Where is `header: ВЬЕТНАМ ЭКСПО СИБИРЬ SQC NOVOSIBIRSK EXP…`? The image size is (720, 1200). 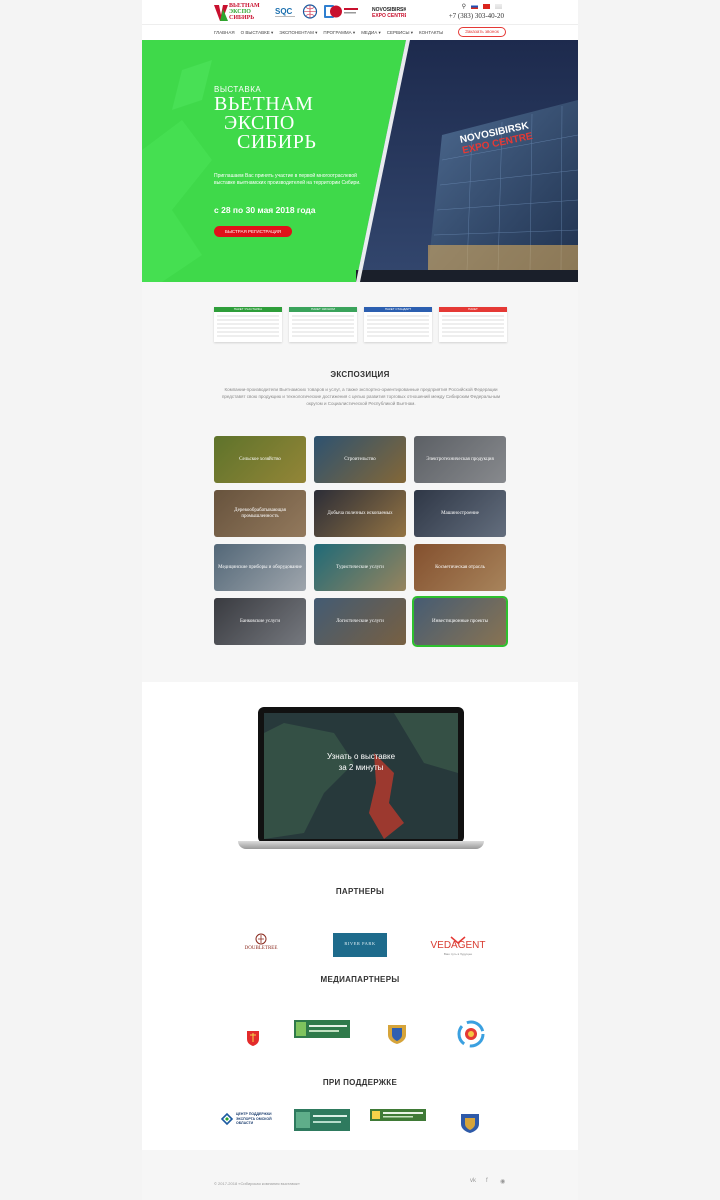
header: ВЬЕТНАМ ЭКСПО СИБИРЬ SQC NOVOSIBIRSK EXP… is located at coordinates (360, 12).